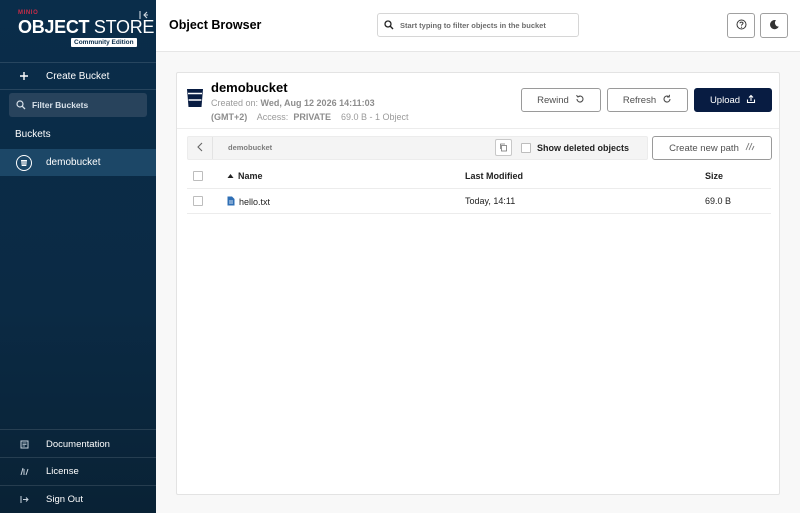 The height and width of the screenshot is (513, 800). I want to click on column-size-label: Size, so click(714, 176).